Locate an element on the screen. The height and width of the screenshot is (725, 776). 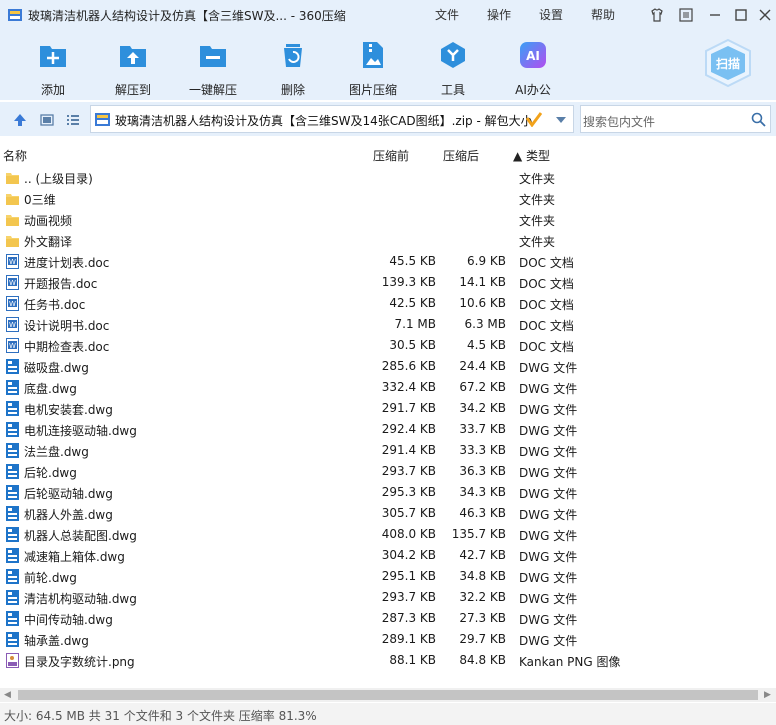
file-name: 电机连接驱动轴.dwg is located at coordinates (80, 431).